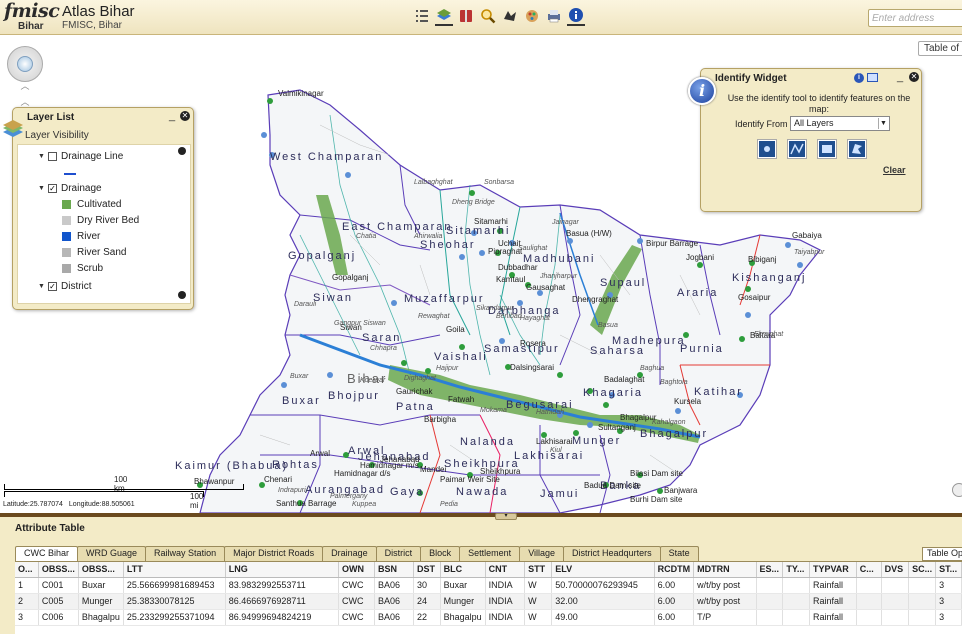 This screenshot has height=634, width=962. Describe the element at coordinates (444, 16) in the screenshot. I see `basemap-icon` at that location.